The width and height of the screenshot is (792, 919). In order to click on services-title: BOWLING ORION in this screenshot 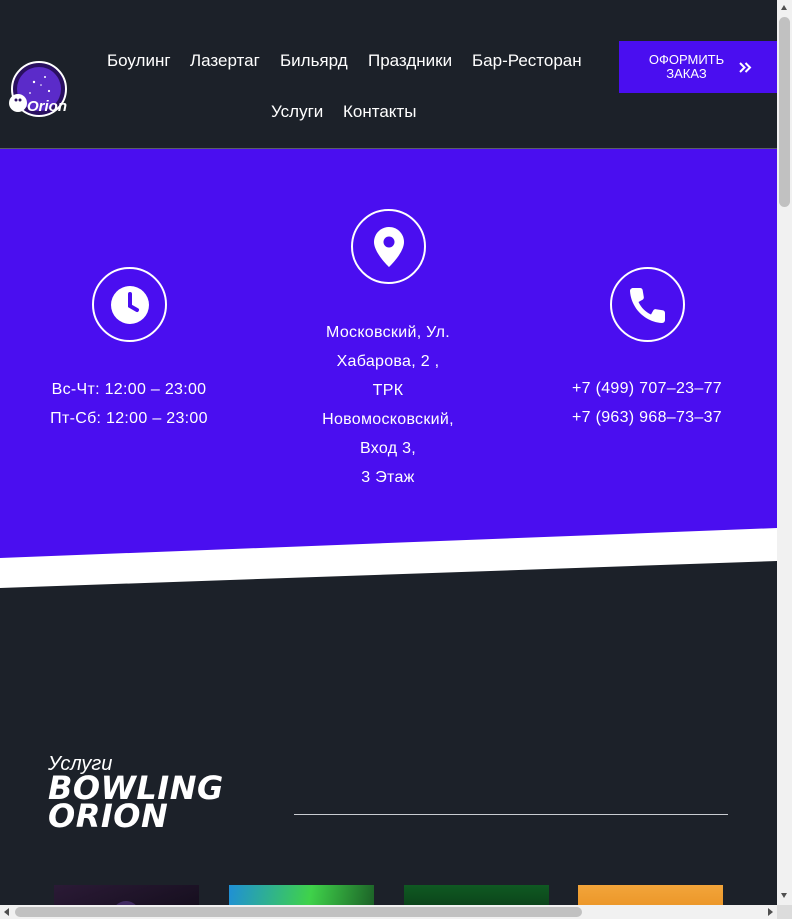, I will do `click(136, 802)`.